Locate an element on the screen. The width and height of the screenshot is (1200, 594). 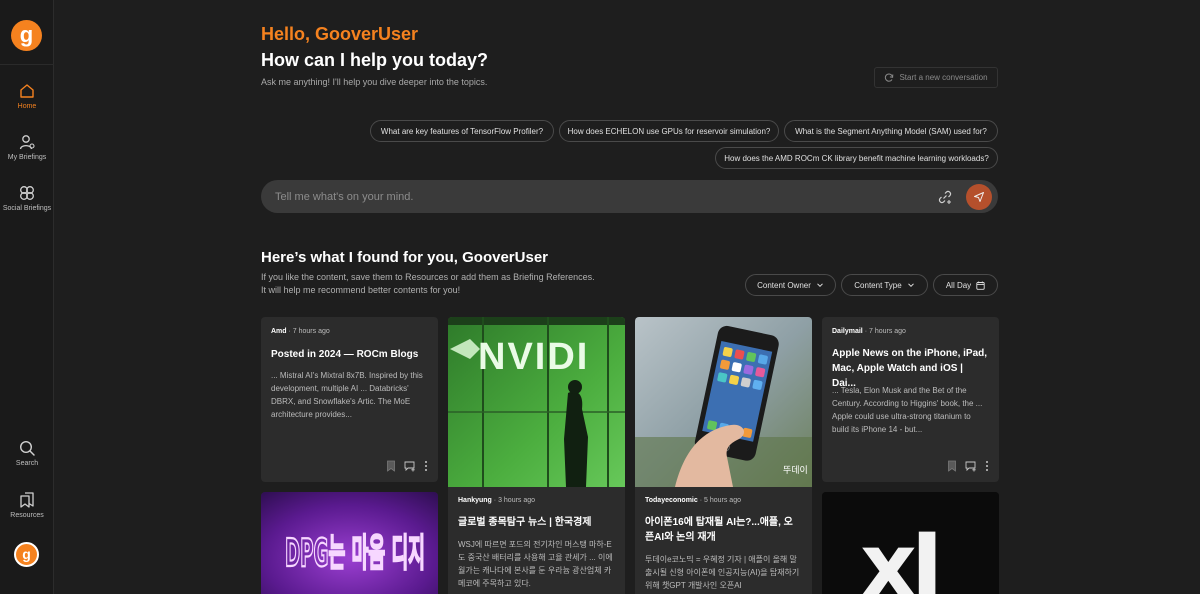
dpg-image: DPG는 마음 디지 is located at coordinates (349, 543).